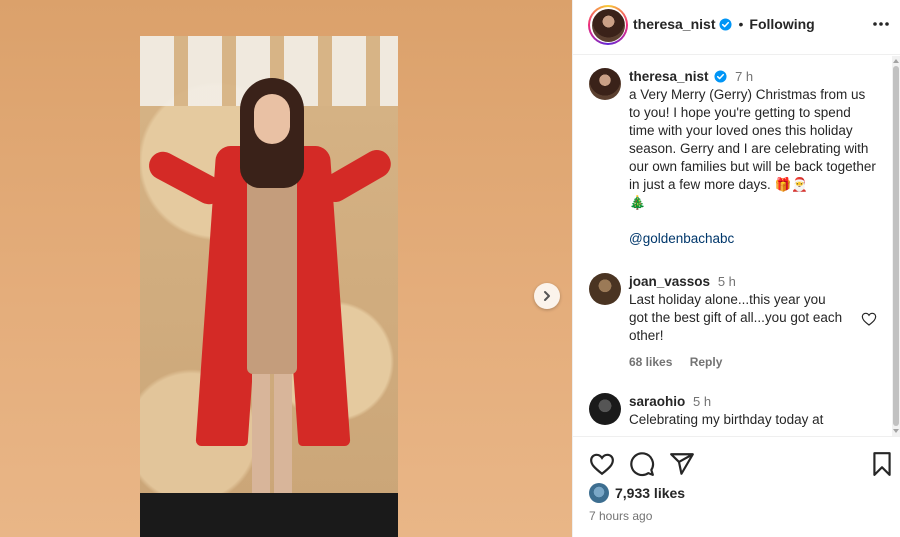 Image resolution: width=900 pixels, height=537 pixels. I want to click on comment-likes-count: 68 likes, so click(650, 362).